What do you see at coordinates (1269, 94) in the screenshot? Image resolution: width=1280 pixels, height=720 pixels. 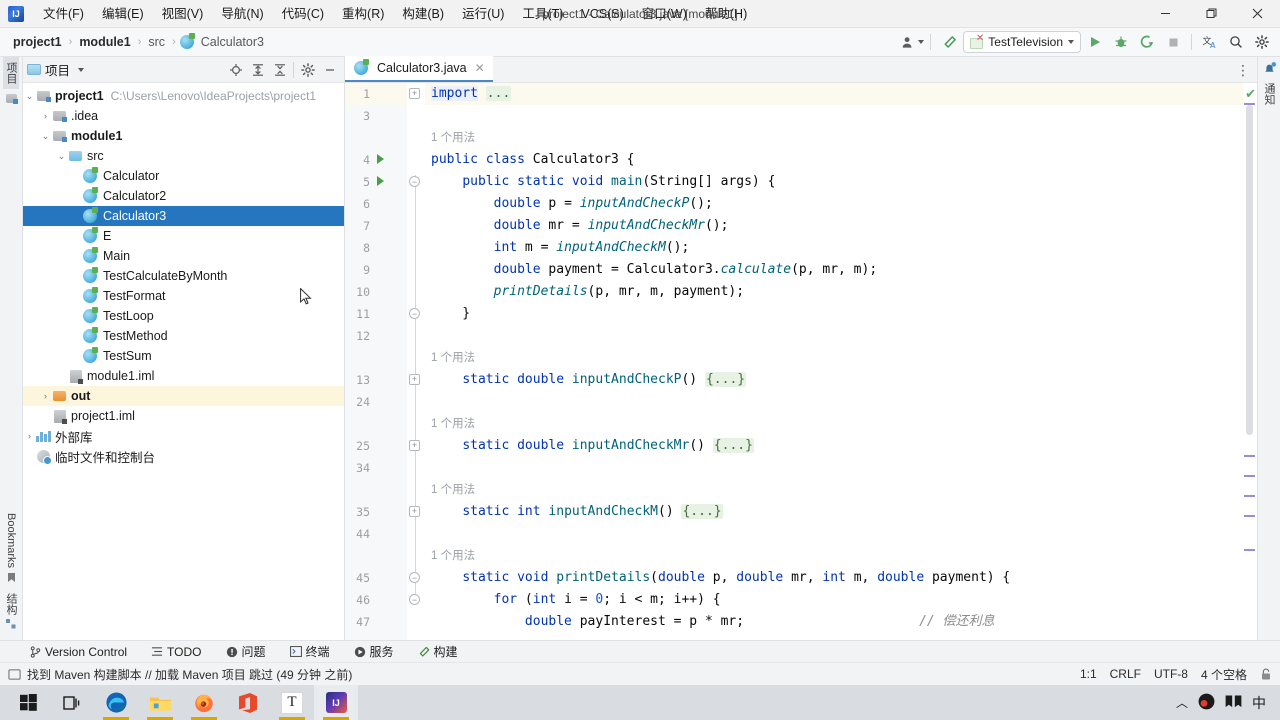 I see `sidebar-item-notifications: 通知` at bounding box center [1269, 94].